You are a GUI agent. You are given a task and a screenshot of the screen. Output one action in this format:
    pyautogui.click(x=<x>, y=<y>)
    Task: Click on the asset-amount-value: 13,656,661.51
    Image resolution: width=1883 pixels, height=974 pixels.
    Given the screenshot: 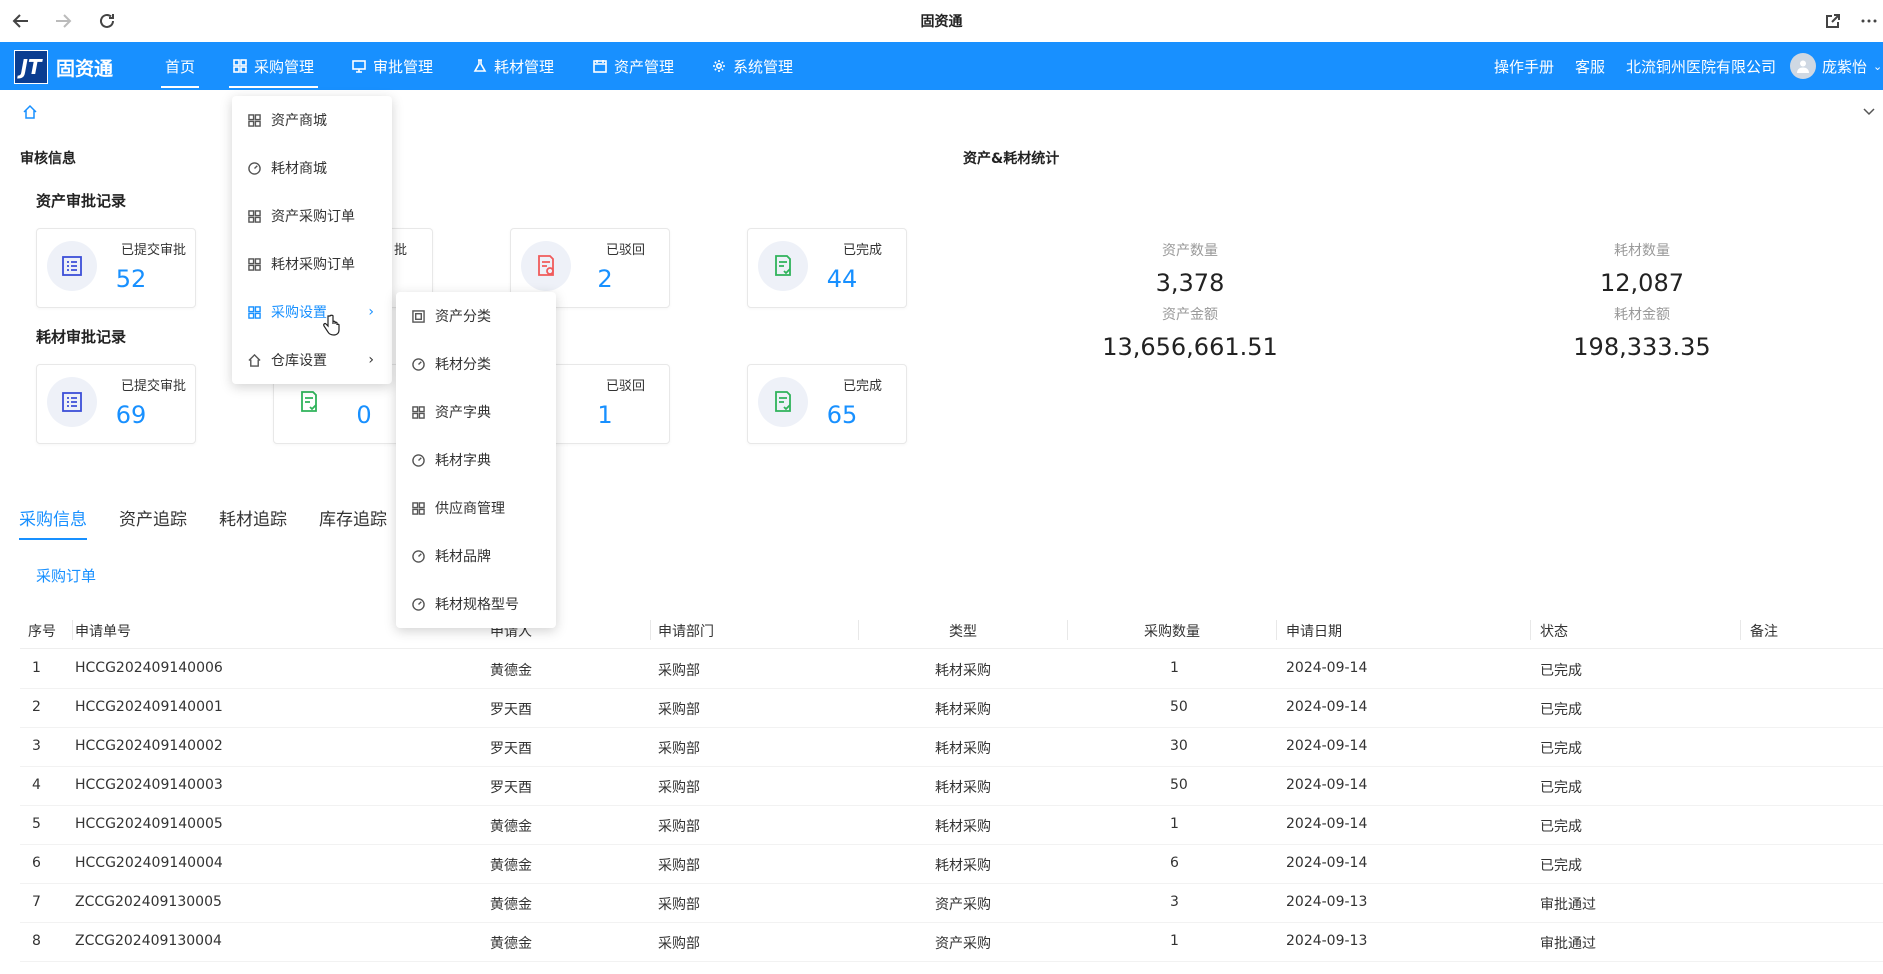 What is the action you would take?
    pyautogui.click(x=1190, y=347)
    